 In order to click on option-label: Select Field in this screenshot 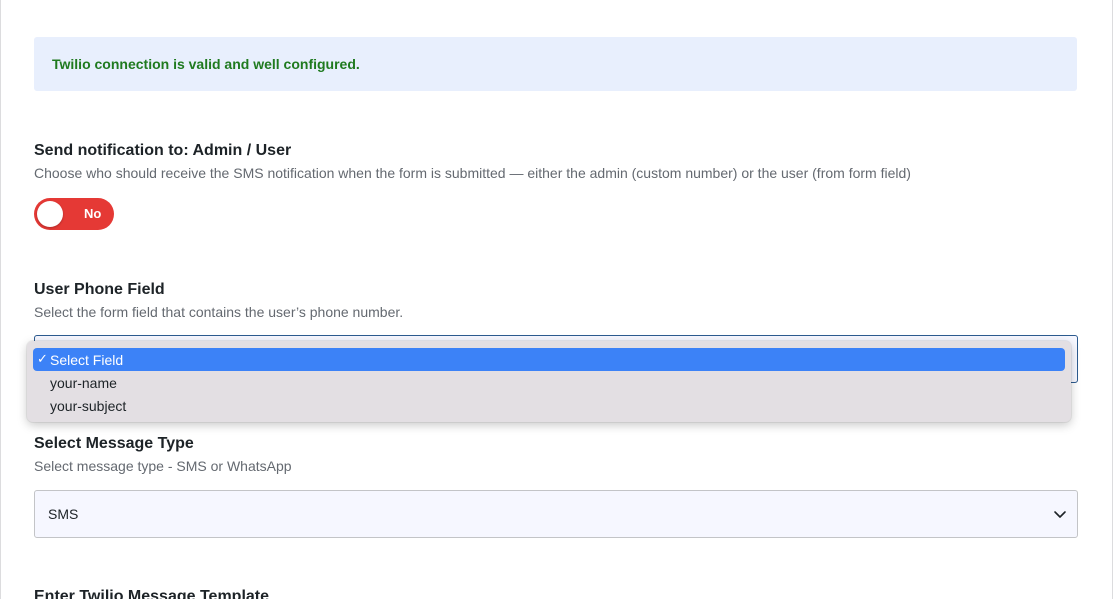, I will do `click(87, 359)`.